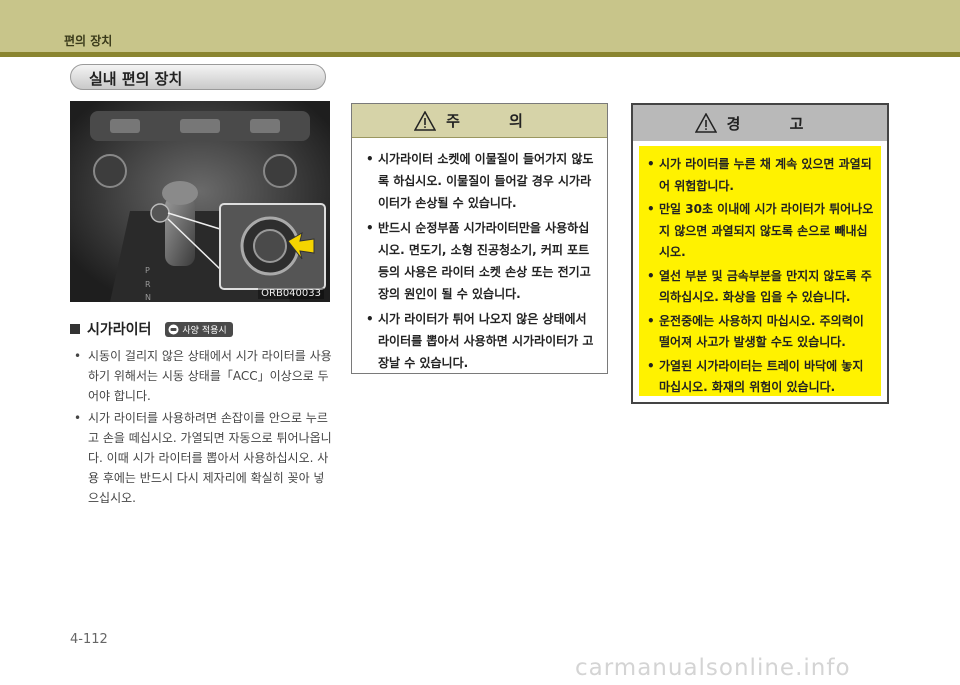 Image resolution: width=960 pixels, height=685 pixels. I want to click on header-divider, so click(480, 54).